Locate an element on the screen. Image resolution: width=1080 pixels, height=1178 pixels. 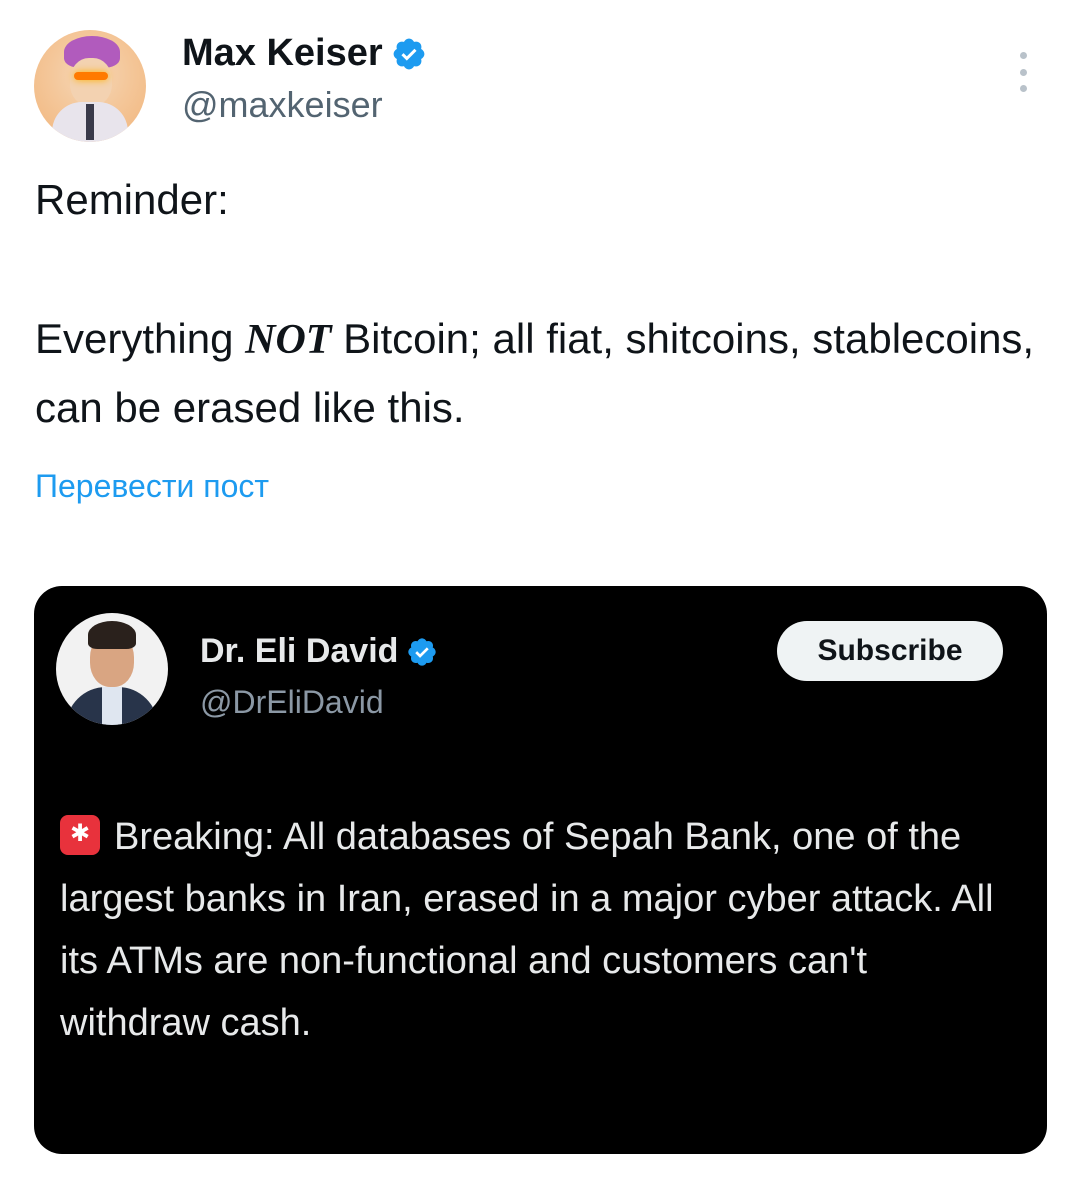
quoted-avatar-shirt is located at coordinates (112, 706).